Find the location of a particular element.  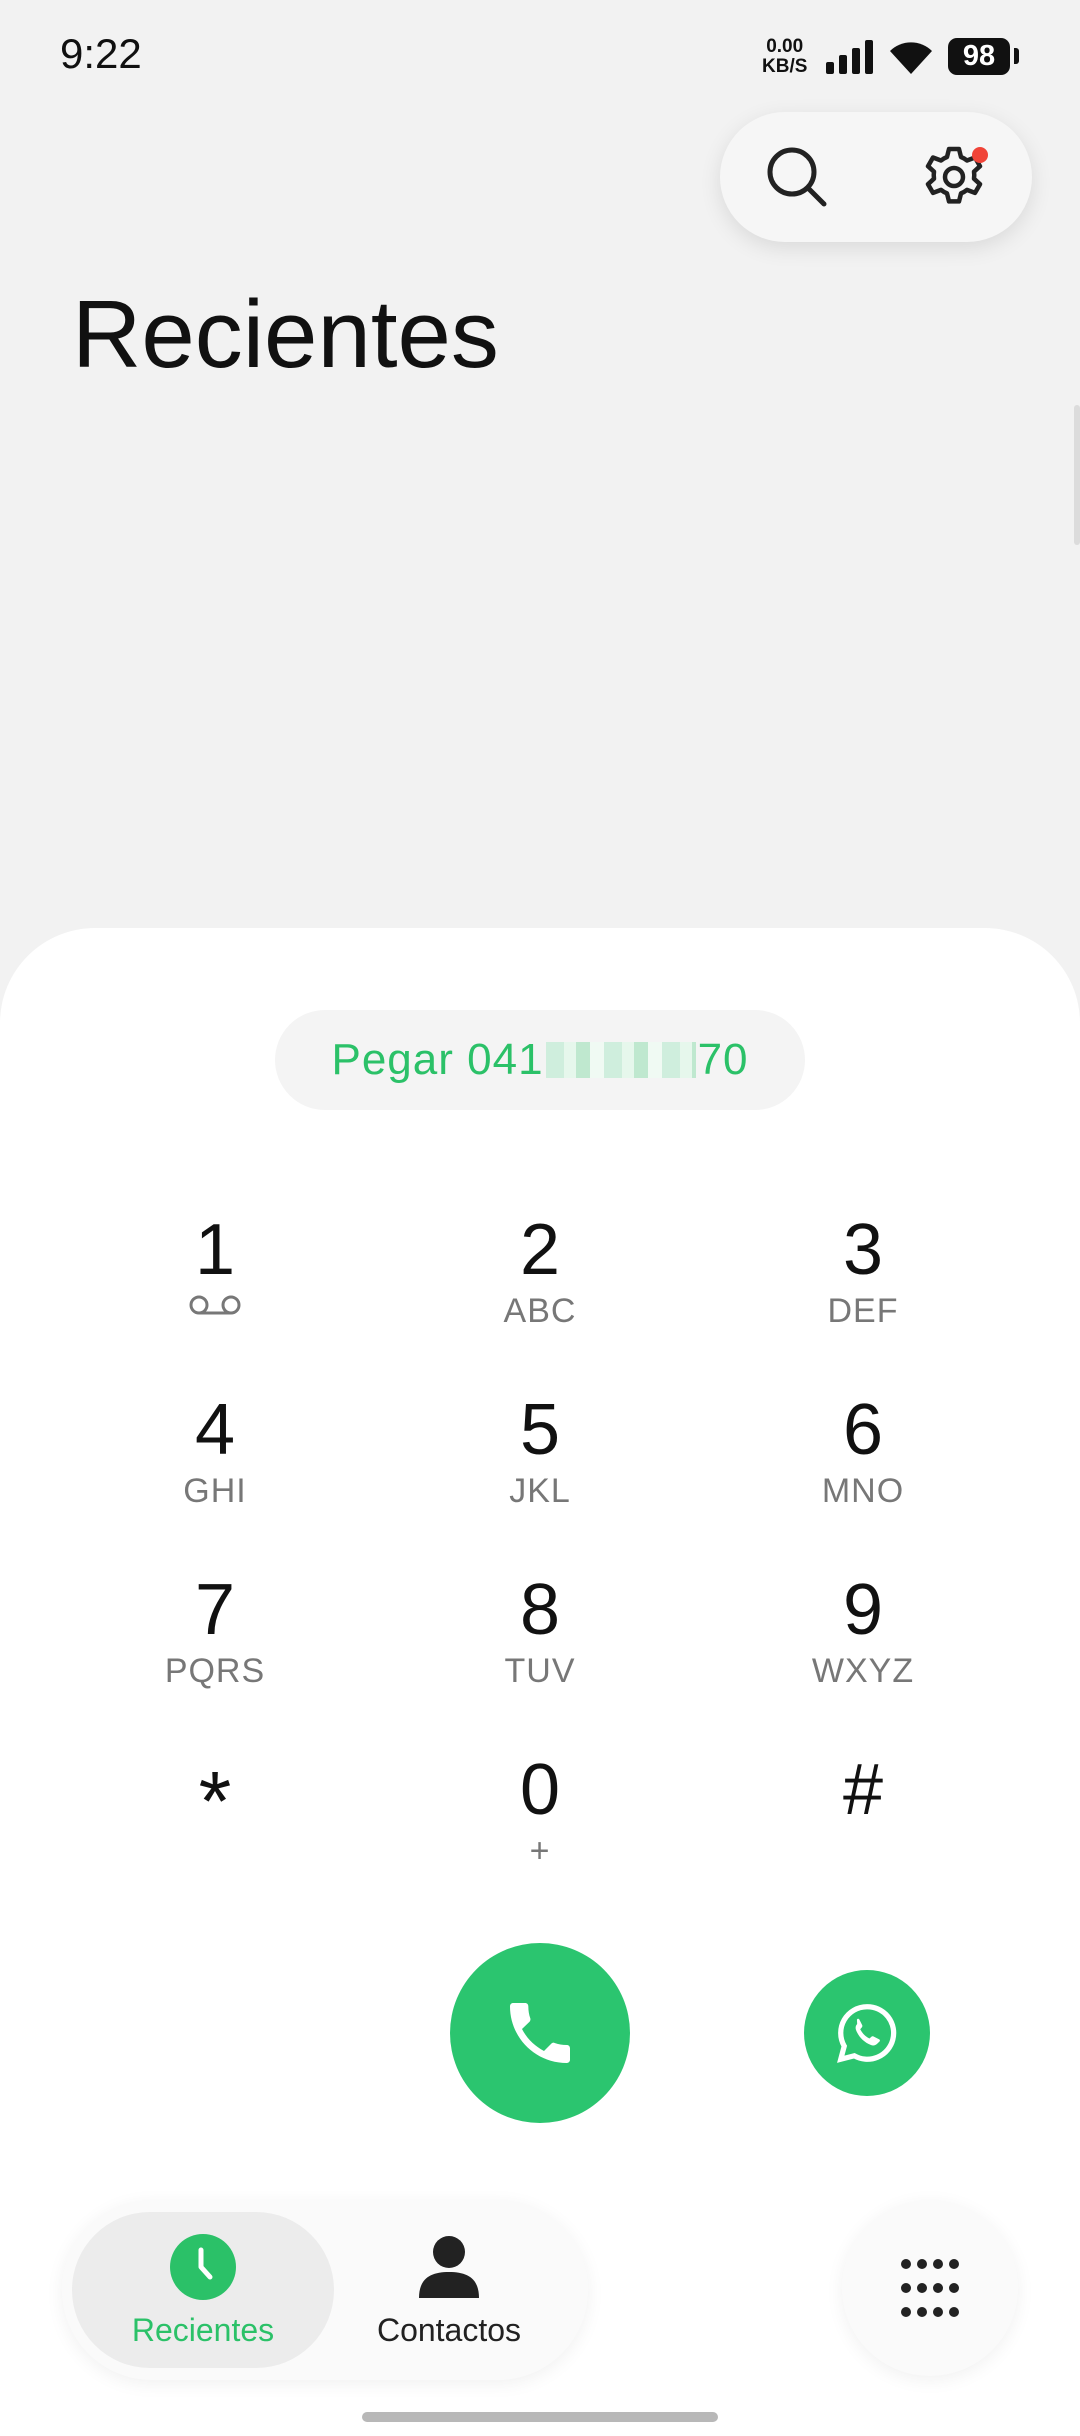

key-letters: WXYZ is located at coordinates (863, 1671).